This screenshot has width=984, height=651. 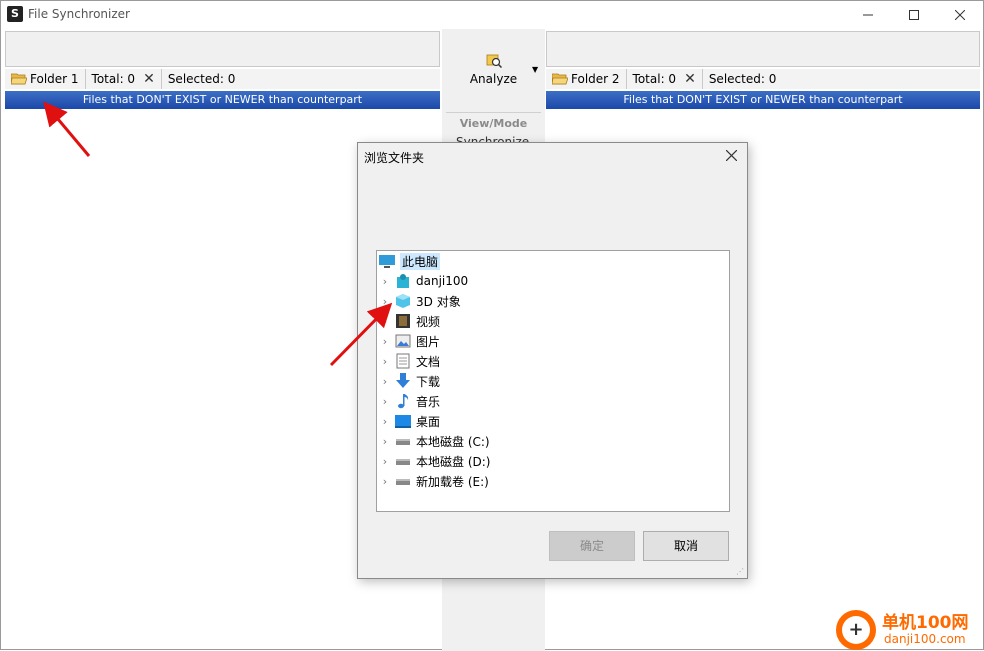 I want to click on divider, so click(x=493, y=112).